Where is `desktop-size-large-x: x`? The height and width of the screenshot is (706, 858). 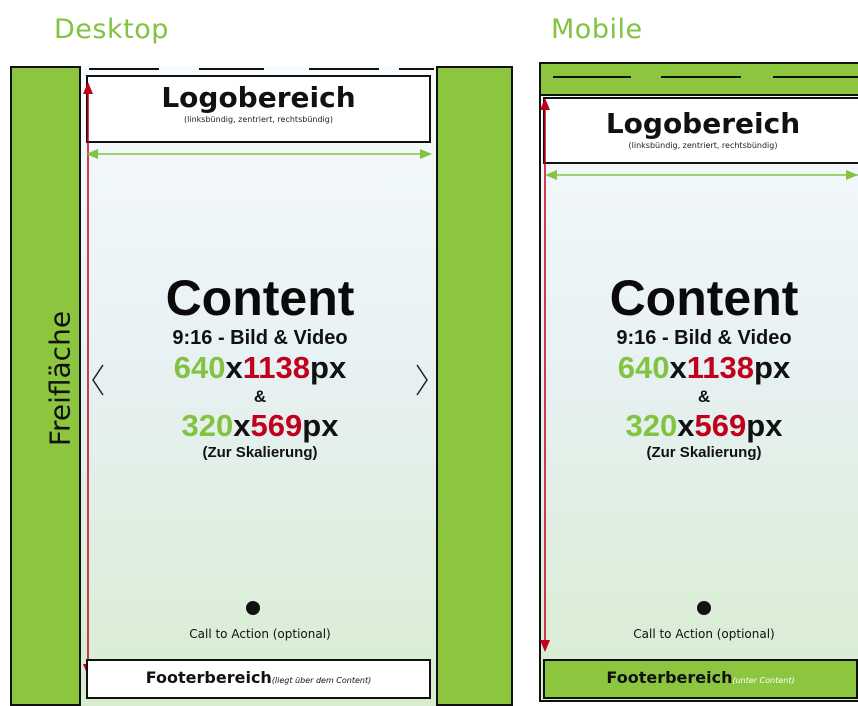
desktop-size-large-x: x is located at coordinates (234, 367).